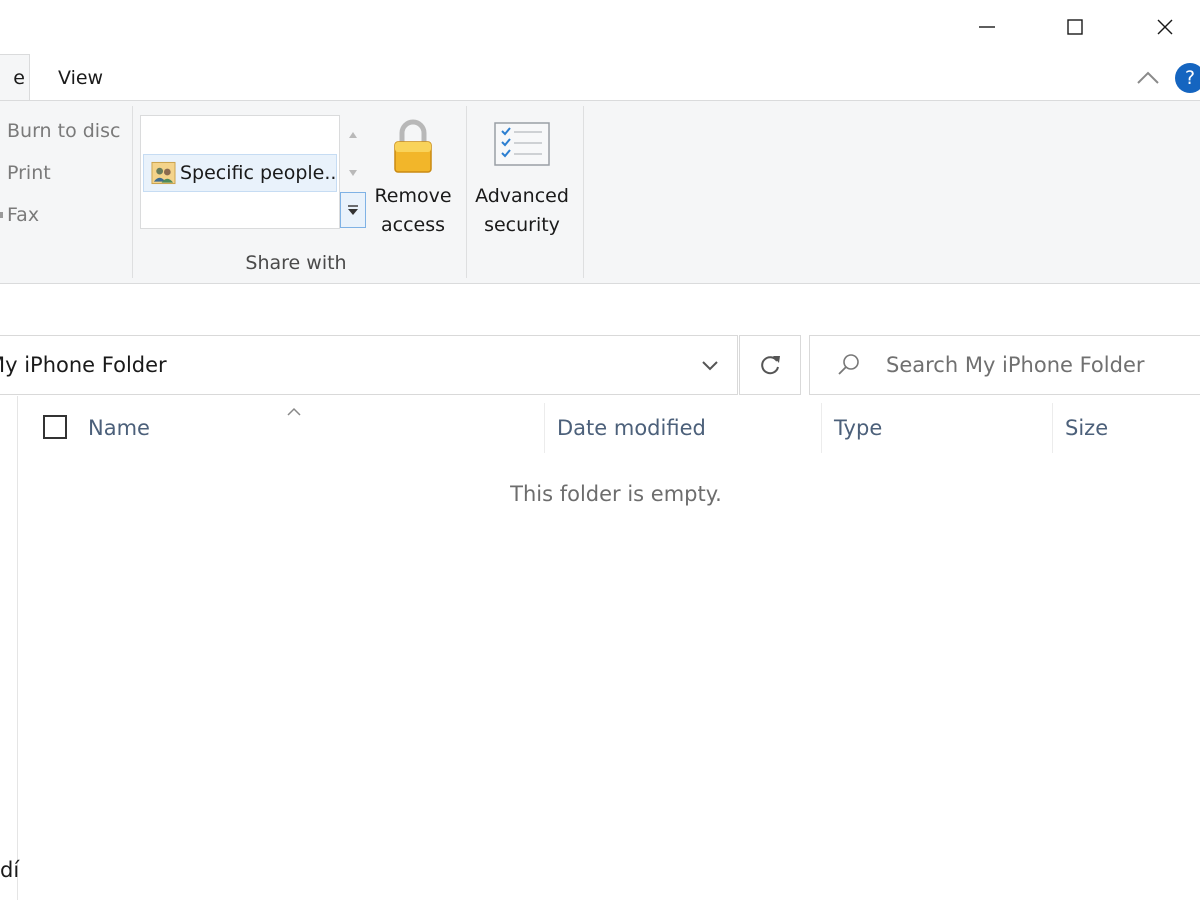 This screenshot has height=900, width=1200. What do you see at coordinates (294, 409) in the screenshot?
I see `sort-ascending-icon` at bounding box center [294, 409].